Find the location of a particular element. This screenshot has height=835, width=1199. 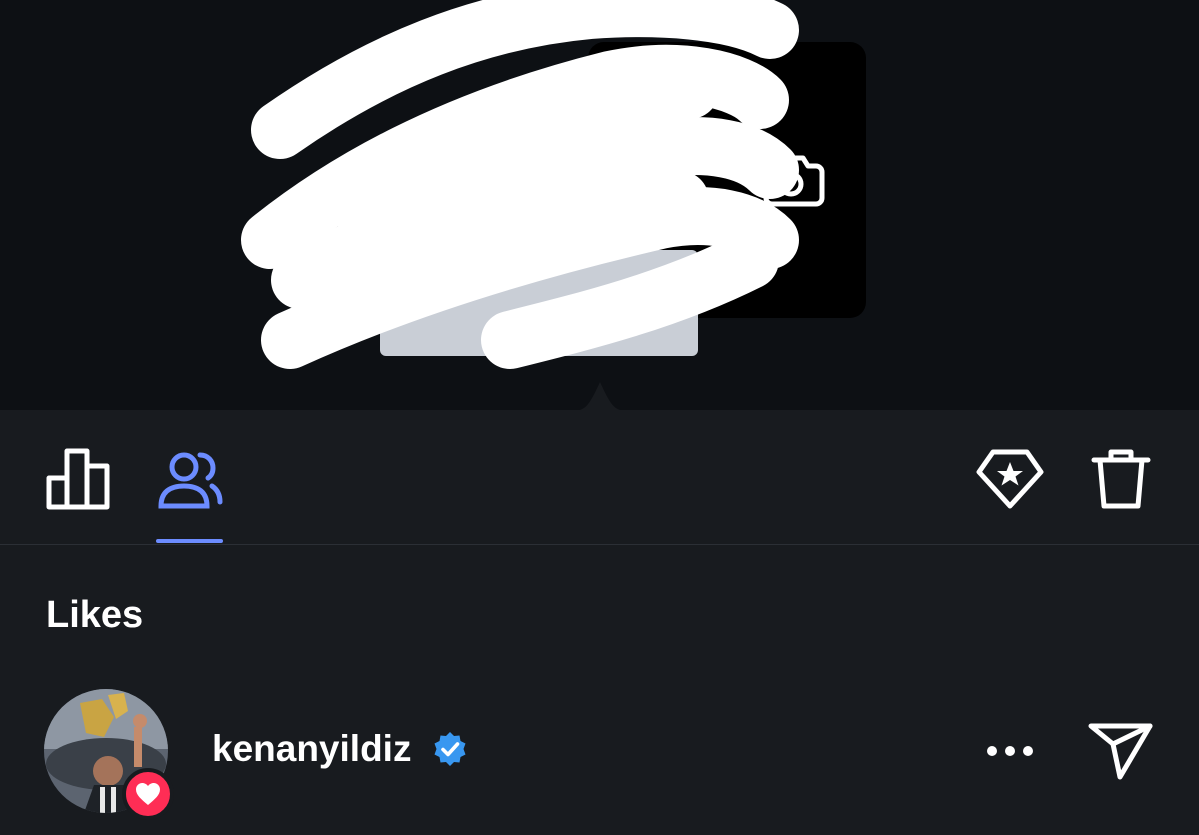

send-icon is located at coordinates (1121, 751).